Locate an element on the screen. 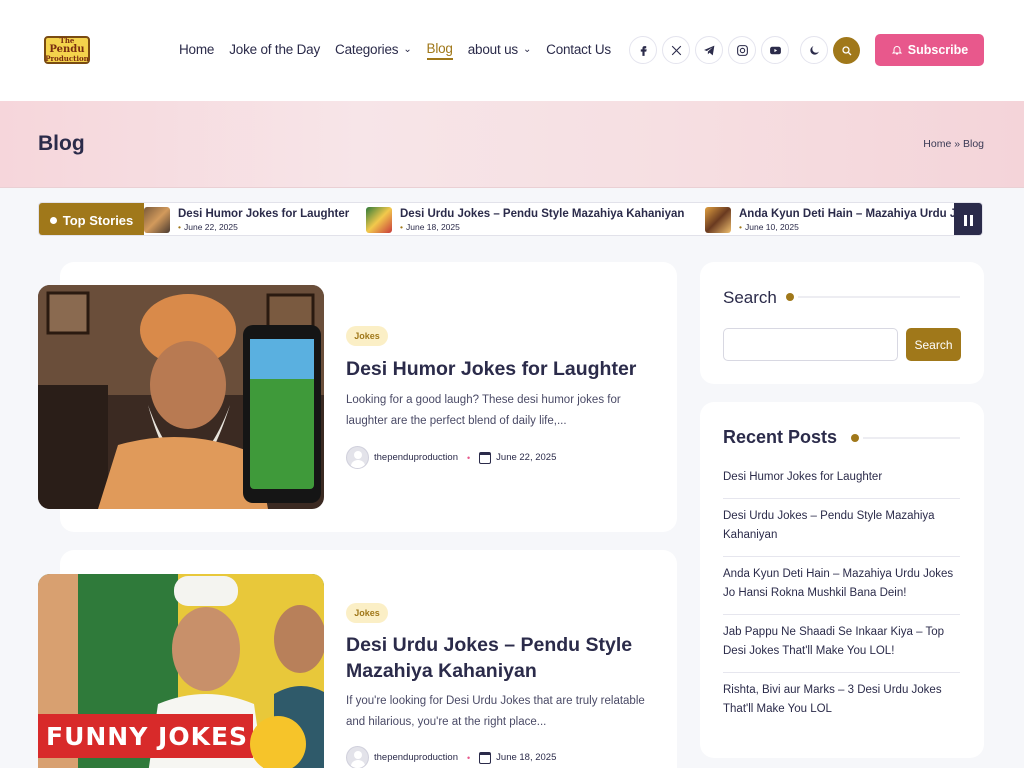 The height and width of the screenshot is (768, 1024). nav-about-us: about us ⌄ is located at coordinates (500, 49).